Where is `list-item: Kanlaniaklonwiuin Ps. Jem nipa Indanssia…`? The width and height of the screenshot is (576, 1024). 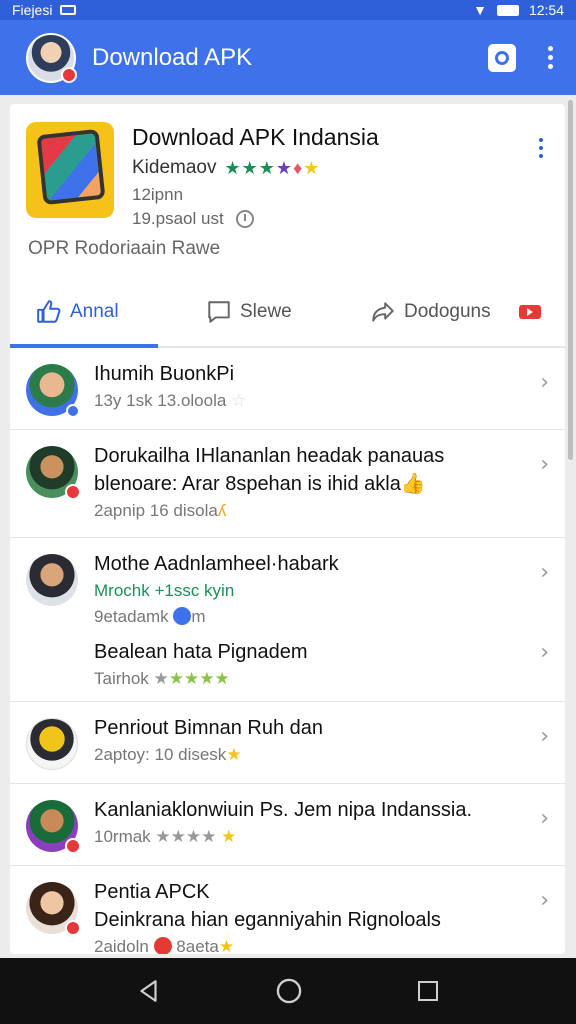 list-item: Kanlaniaklonwiuin Ps. Jem nipa Indanssia… is located at coordinates (287, 825).